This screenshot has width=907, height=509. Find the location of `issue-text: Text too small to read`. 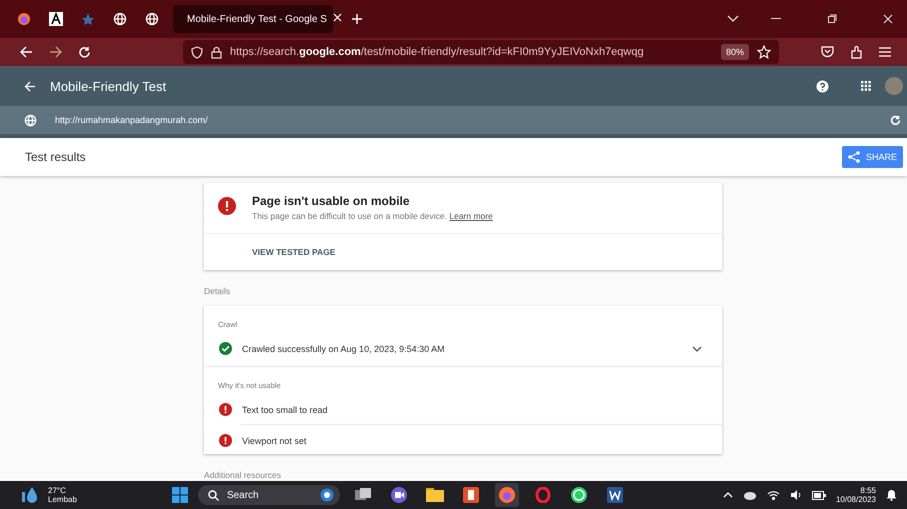

issue-text: Text too small to read is located at coordinates (285, 409).